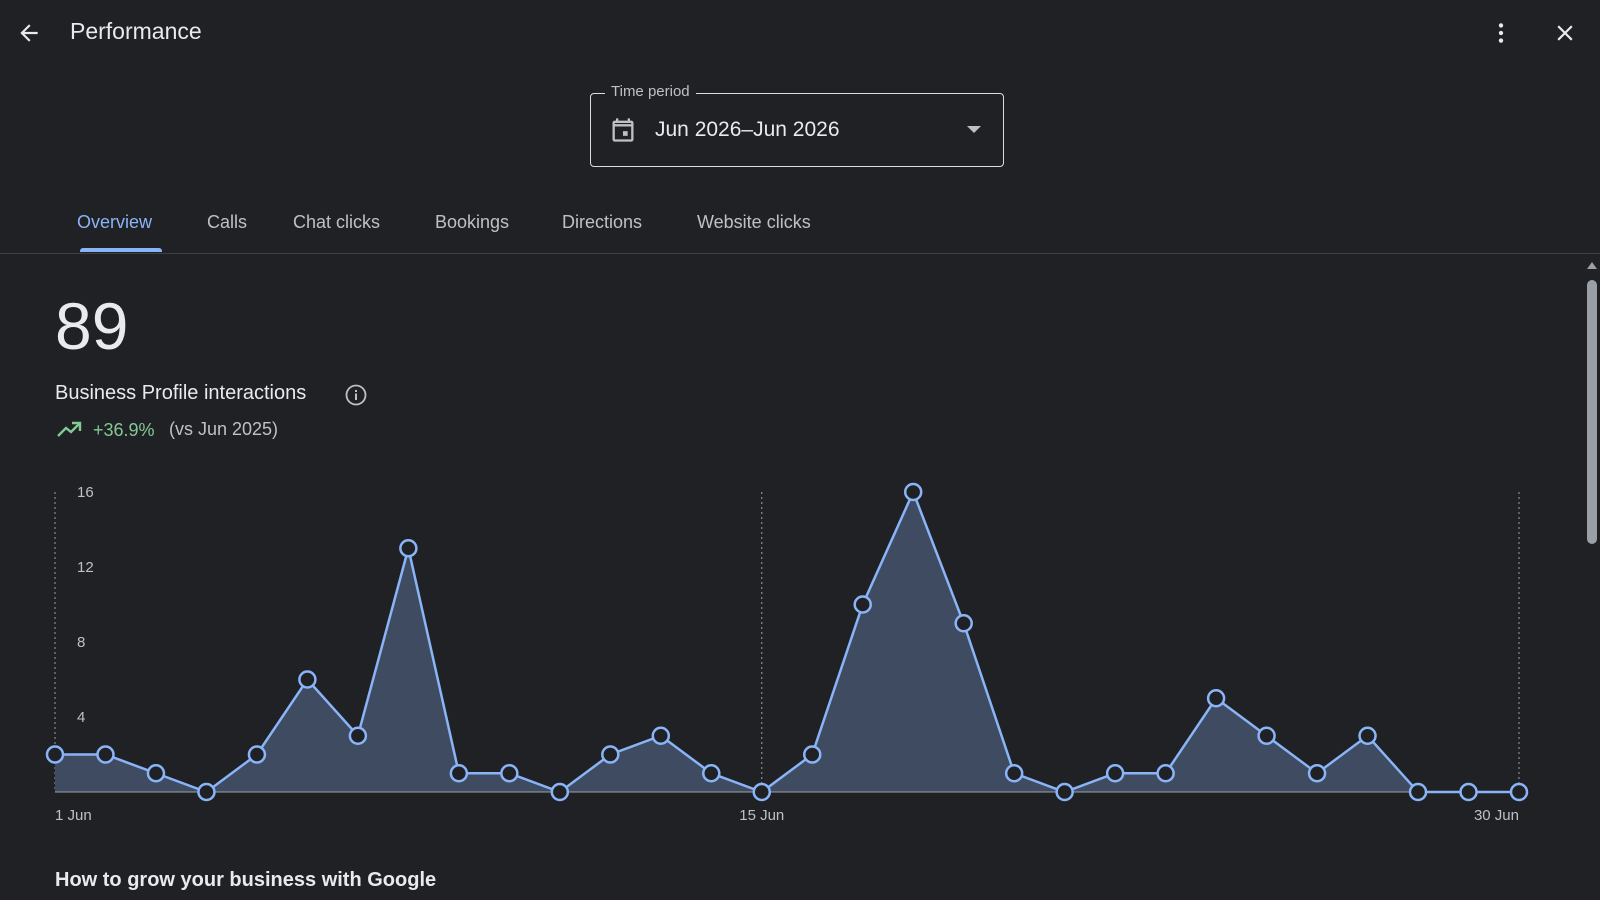  What do you see at coordinates (85, 567) in the screenshot?
I see `y-tick-label: 12` at bounding box center [85, 567].